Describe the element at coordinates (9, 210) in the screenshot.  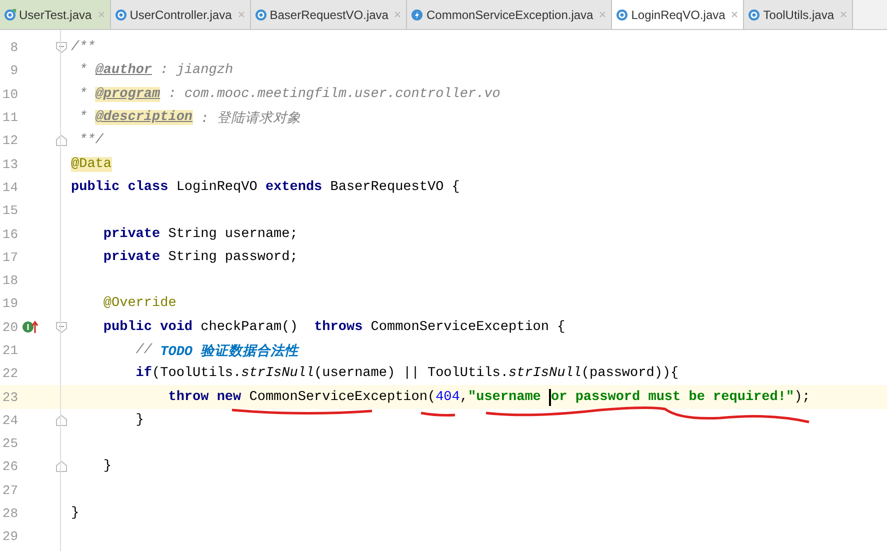
I see `line-number: 15` at that location.